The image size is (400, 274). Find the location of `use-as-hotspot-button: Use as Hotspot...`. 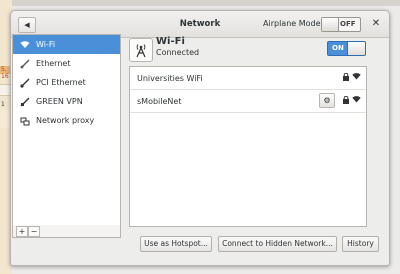

use-as-hotspot-button: Use as Hotspot... is located at coordinates (176, 244).